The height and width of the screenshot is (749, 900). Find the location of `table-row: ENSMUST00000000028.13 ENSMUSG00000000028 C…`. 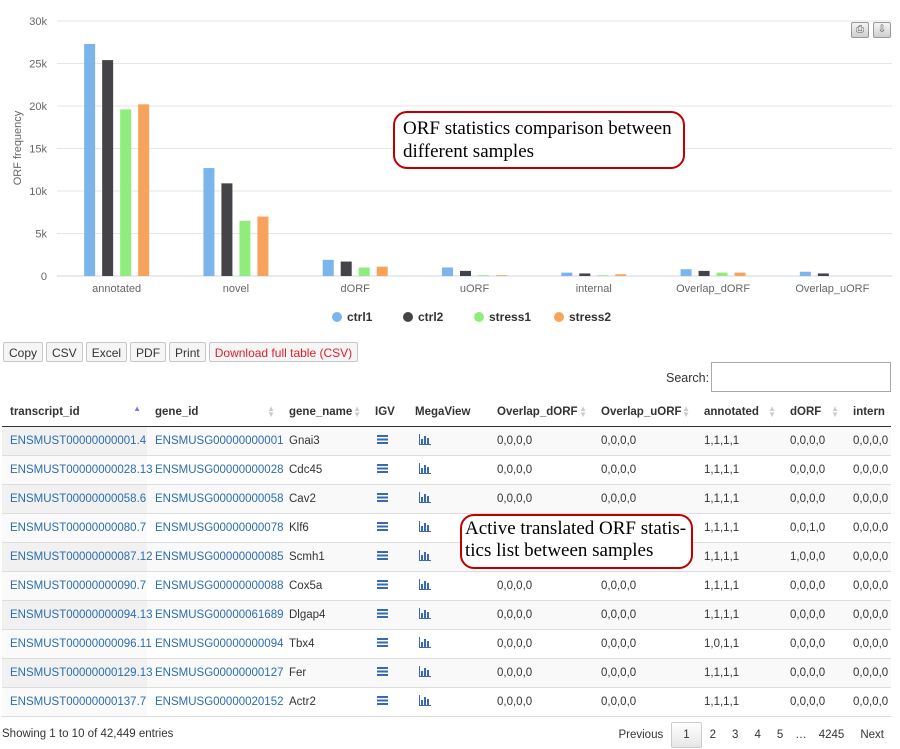

table-row: ENSMUST00000000028.13 ENSMUSG00000000028 C… is located at coordinates (446, 470).